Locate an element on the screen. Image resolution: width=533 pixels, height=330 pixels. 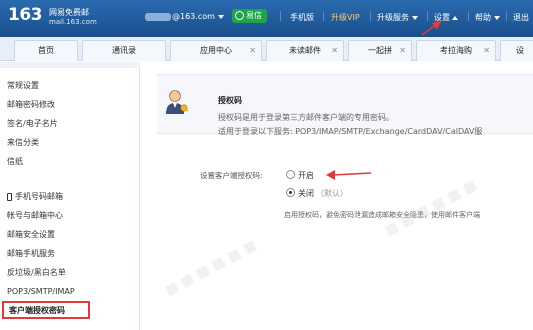
sidebar-item-label: 客户端授权密码 is located at coordinates (37, 310).